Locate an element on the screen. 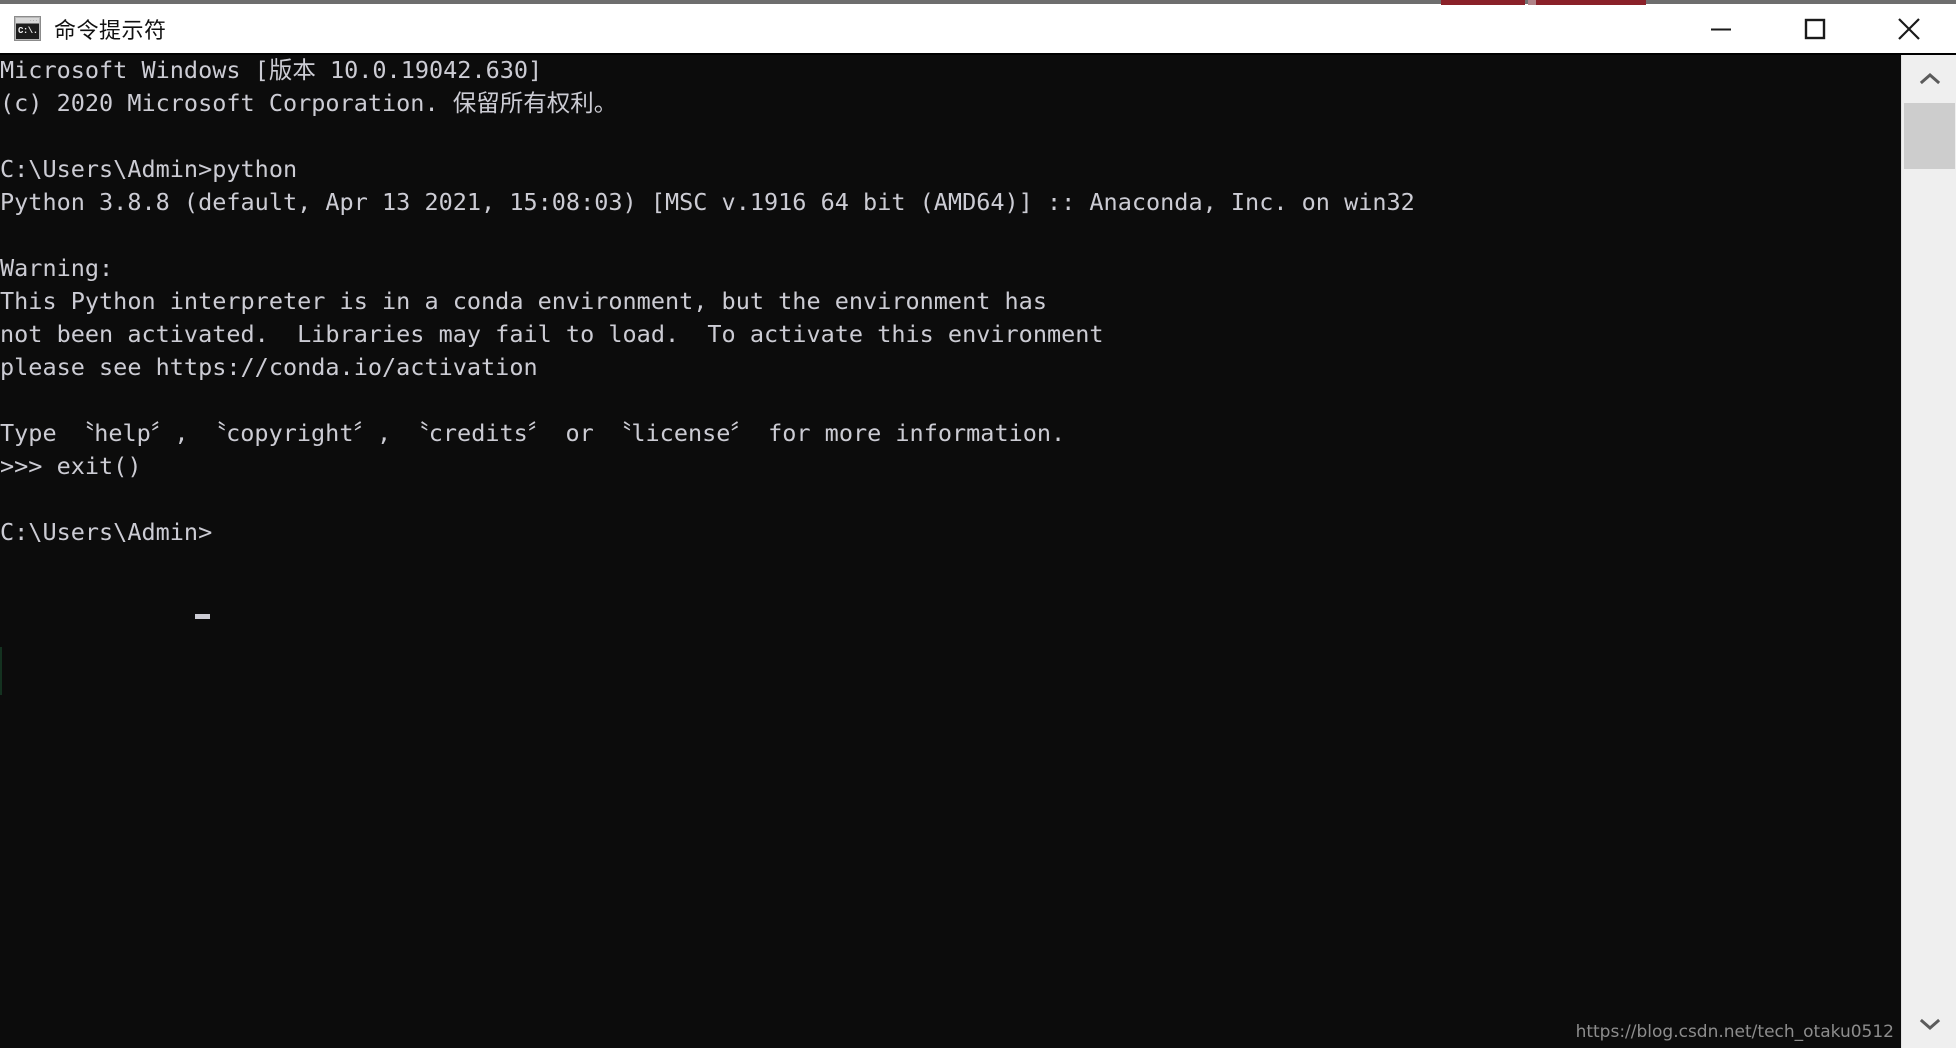 The width and height of the screenshot is (1956, 1048). window-controls is located at coordinates (1815, 28).